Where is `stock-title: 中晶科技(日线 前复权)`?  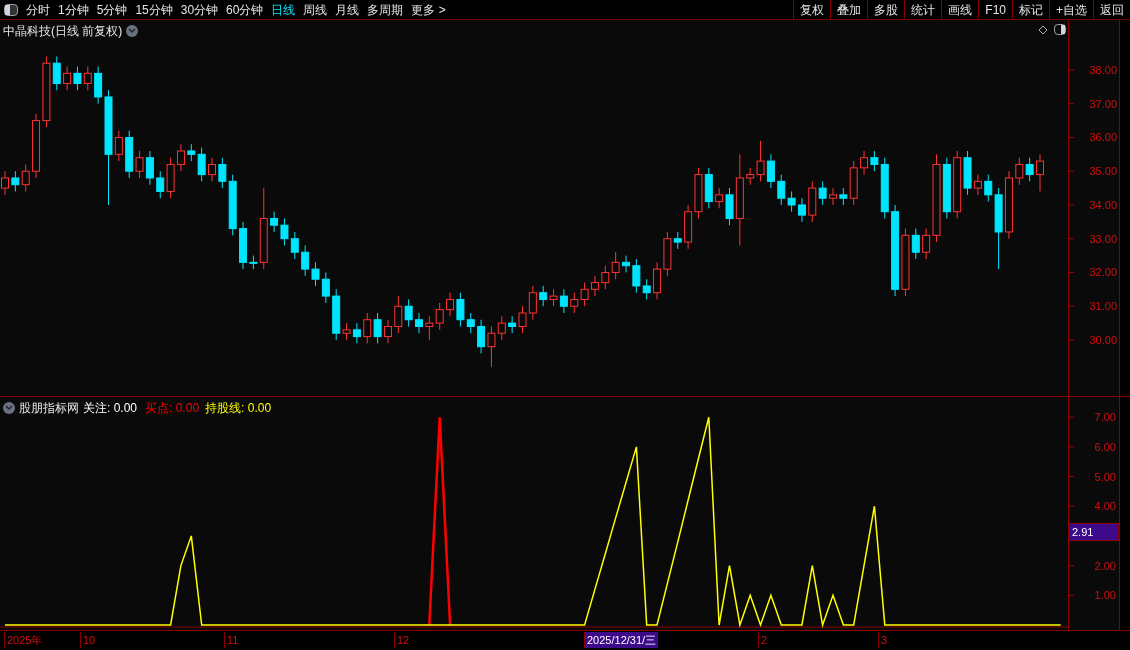 stock-title: 中晶科技(日线 前复权) is located at coordinates (63, 31).